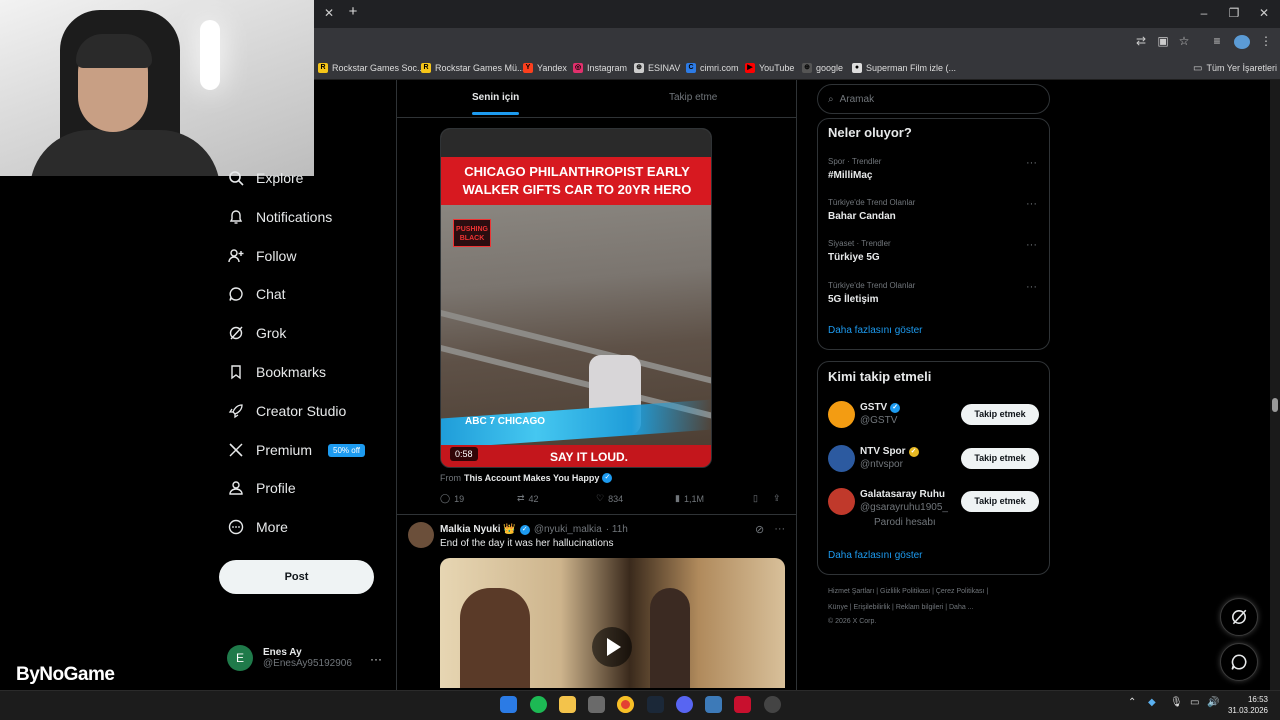  Describe the element at coordinates (881, 464) in the screenshot. I see `suggested-account-handle: @ntvspor` at that location.